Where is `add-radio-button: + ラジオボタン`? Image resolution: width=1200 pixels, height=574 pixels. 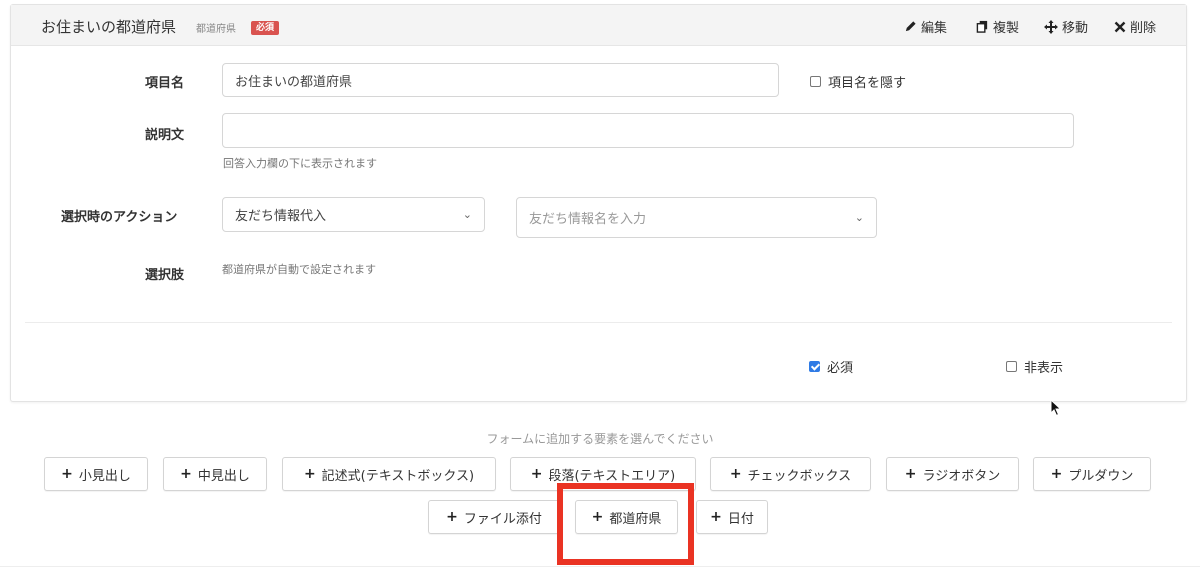 add-radio-button: + ラジオボタン is located at coordinates (952, 474).